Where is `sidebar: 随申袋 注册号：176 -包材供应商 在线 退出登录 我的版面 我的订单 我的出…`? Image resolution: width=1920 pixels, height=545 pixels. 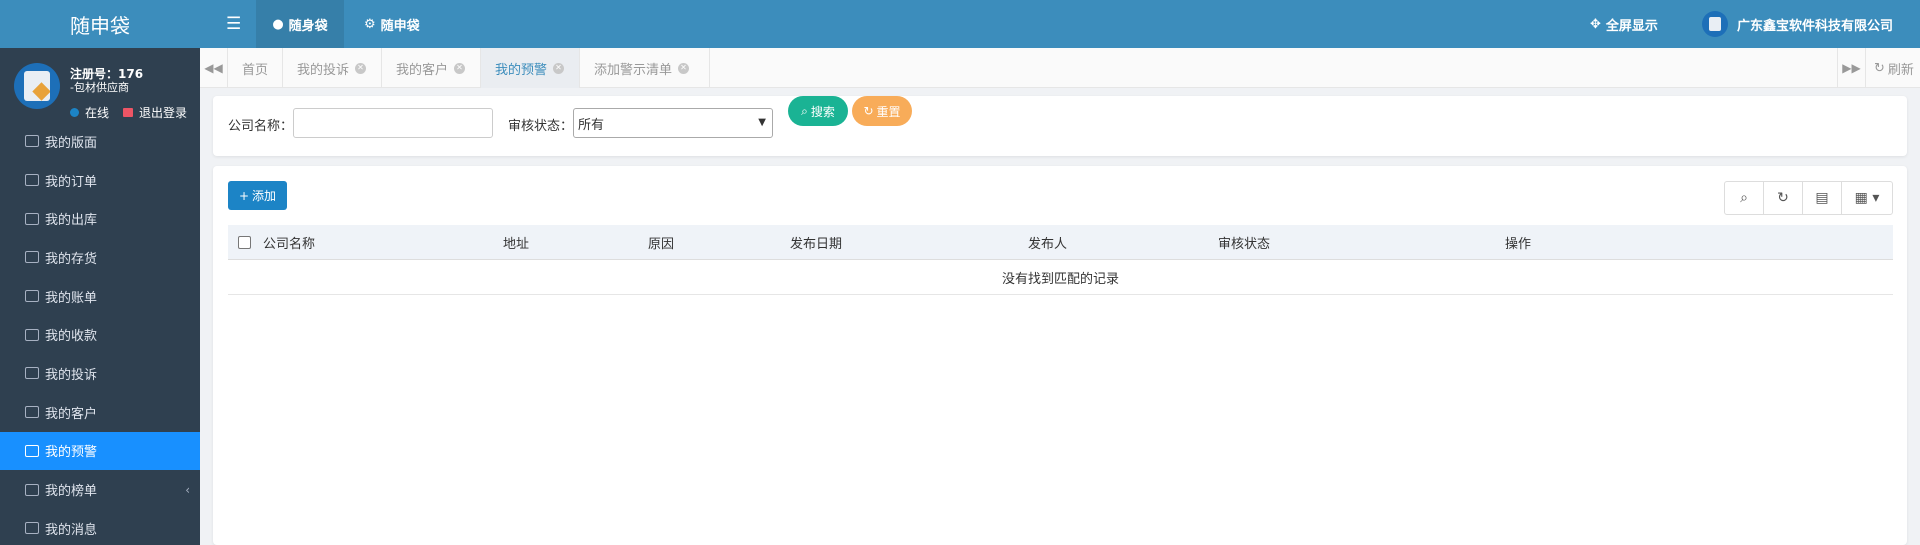 sidebar: 随申袋 注册号：176 -包材供应商 在线 退出登录 我的版面 我的订单 我的出… is located at coordinates (100, 272).